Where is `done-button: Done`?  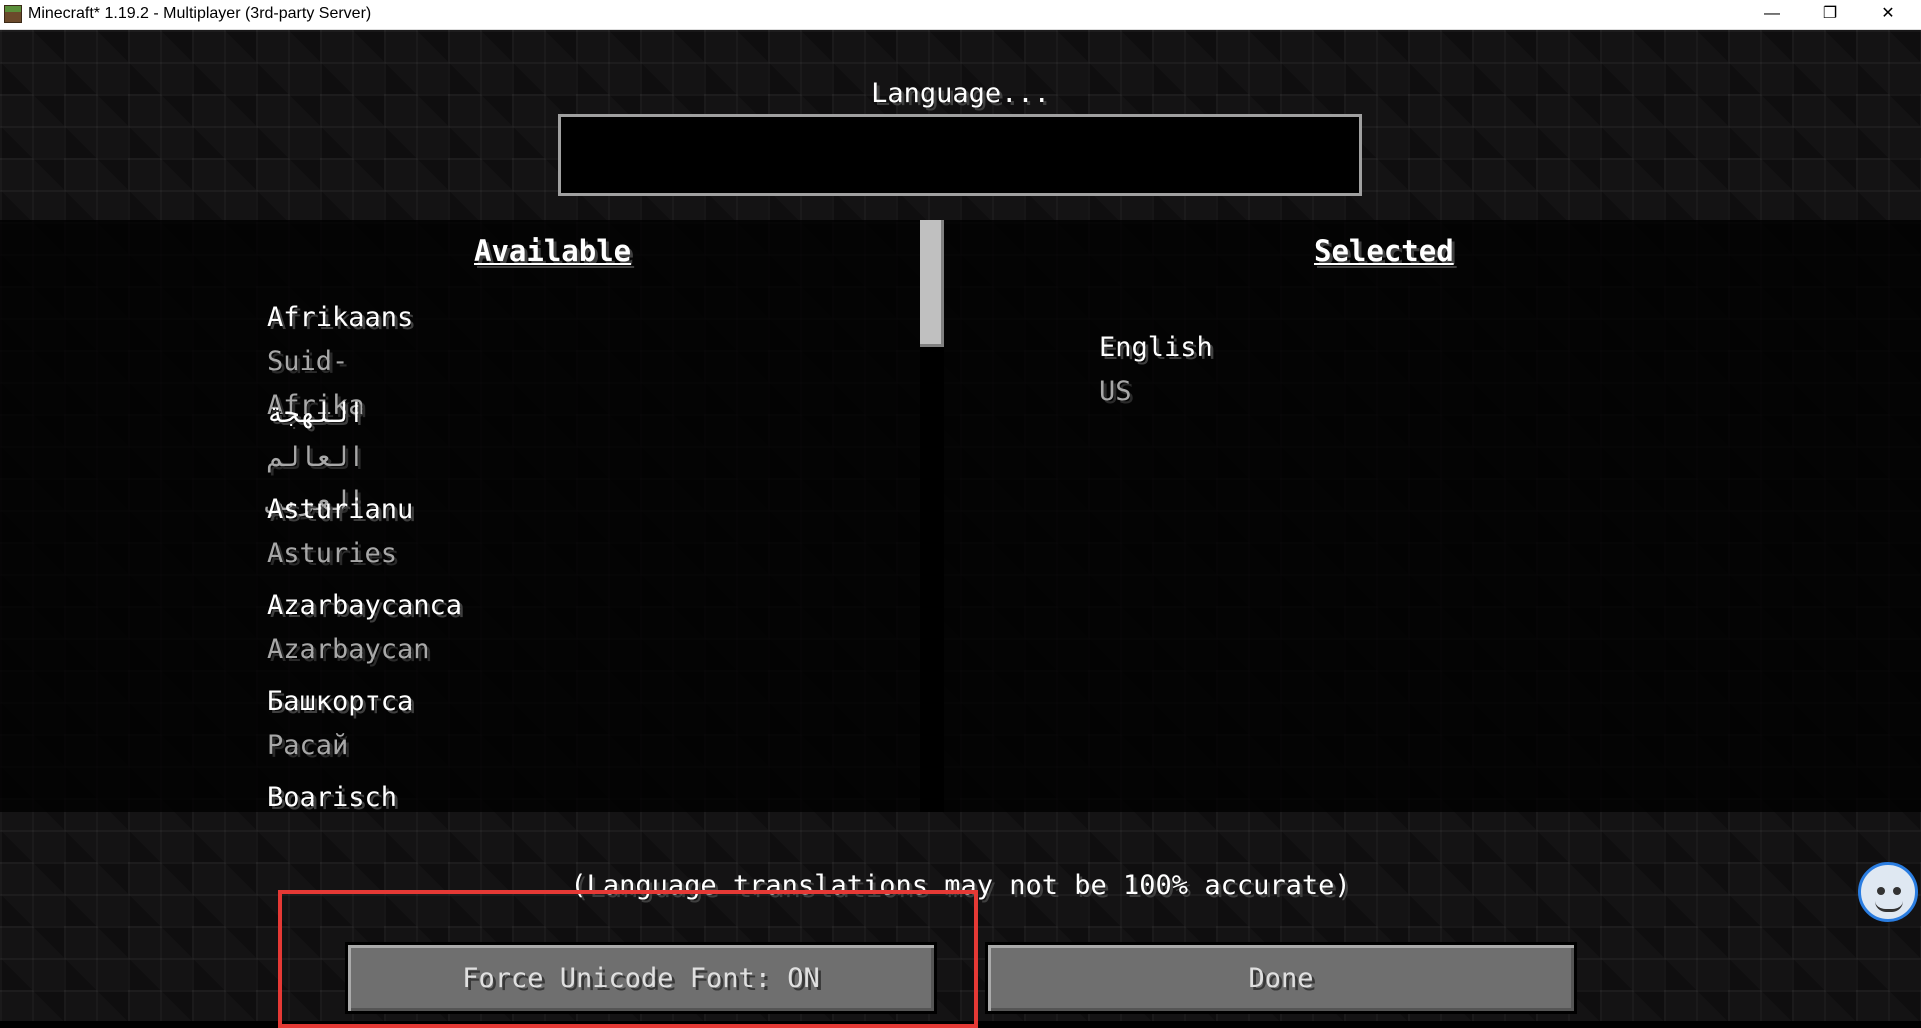
done-button: Done is located at coordinates (1281, 978).